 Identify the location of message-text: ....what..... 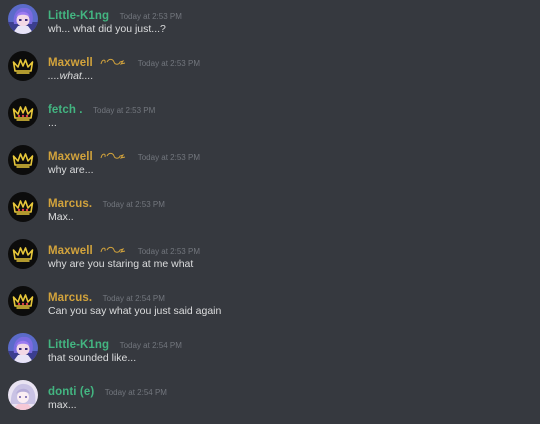
(71, 76).